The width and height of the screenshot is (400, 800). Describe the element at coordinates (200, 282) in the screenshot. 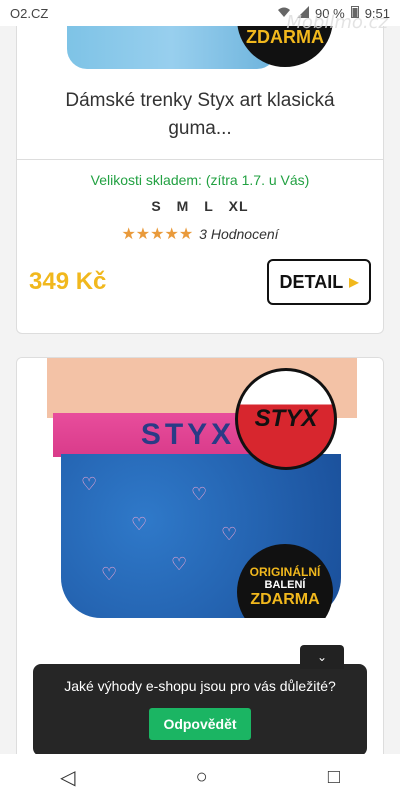

I see `price-row: 349 Kč DETAIL ▶` at that location.